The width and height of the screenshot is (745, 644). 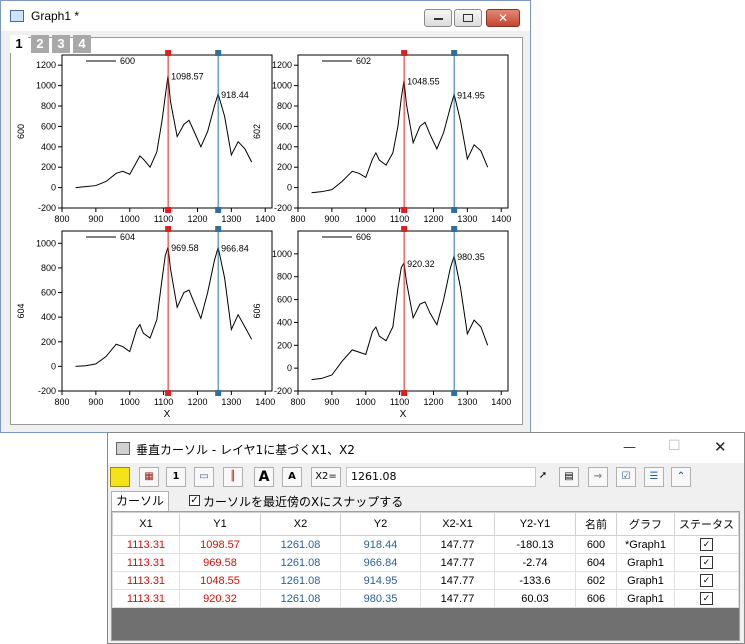 I want to click on table-cell: Graph1, so click(x=645, y=598).